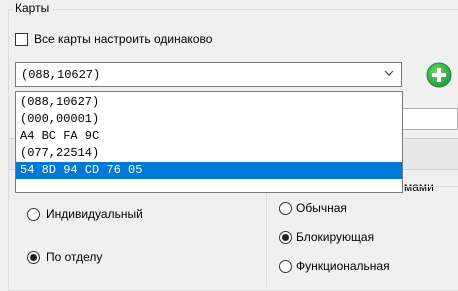  I want to click on dropdown-item: (088,10627), so click(209, 102).